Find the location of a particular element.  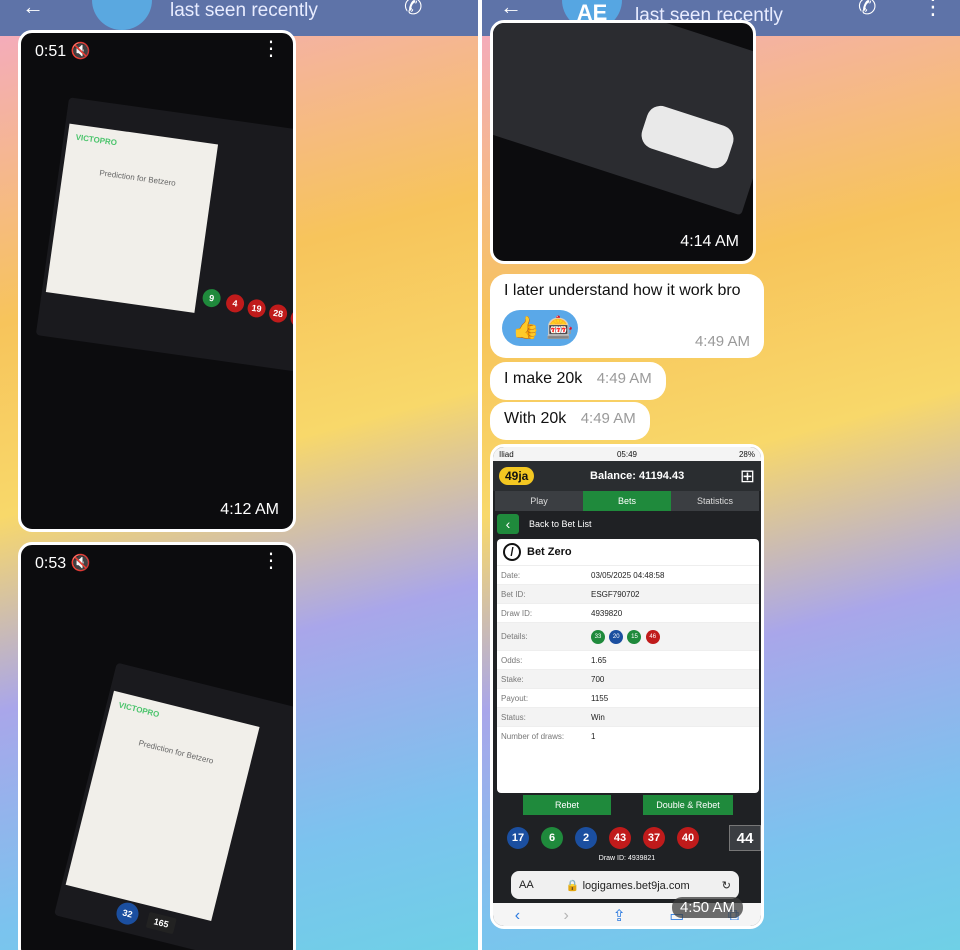

phone-status-bar: Iliad 05:49 28% is located at coordinates (627, 454).